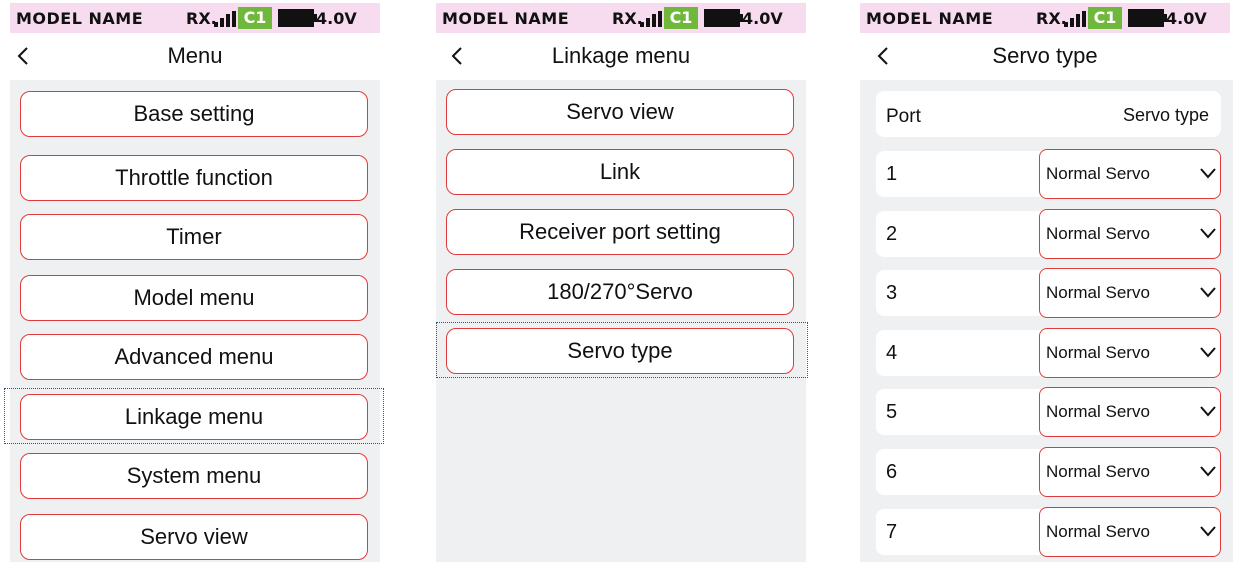 Image resolution: width=1233 pixels, height=562 pixels. What do you see at coordinates (195, 55) in the screenshot?
I see `page-title: Menu` at bounding box center [195, 55].